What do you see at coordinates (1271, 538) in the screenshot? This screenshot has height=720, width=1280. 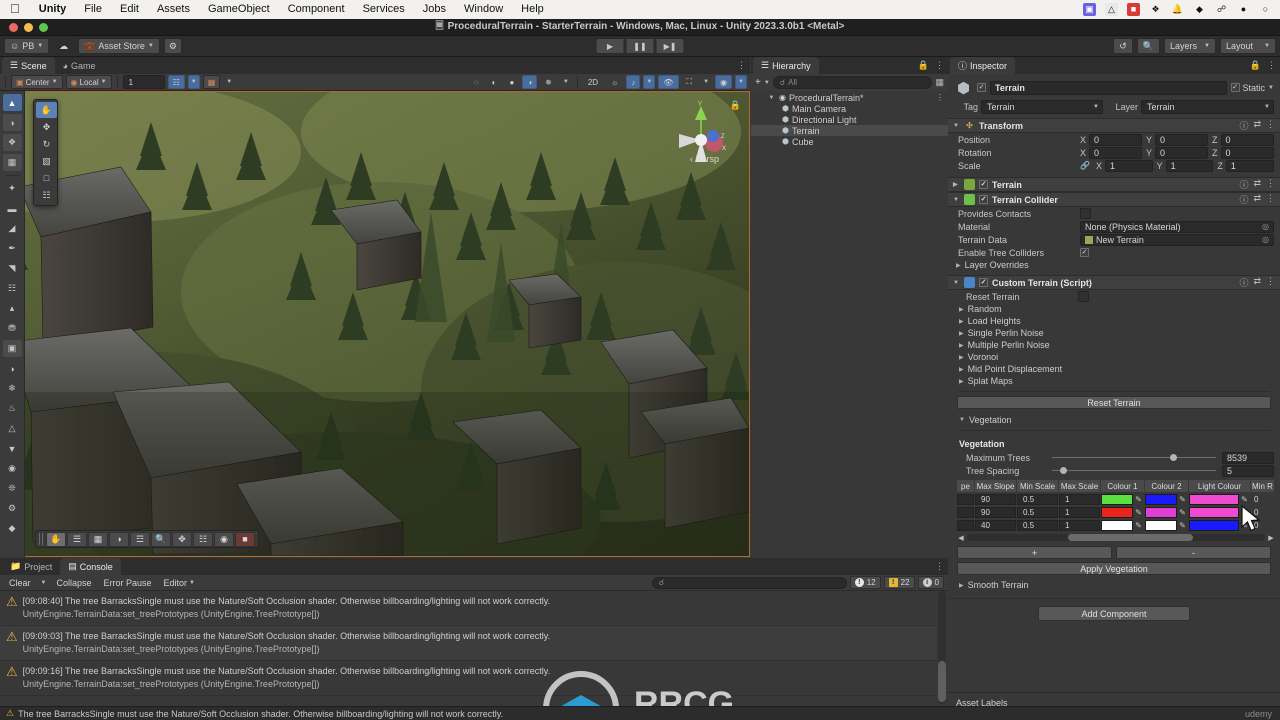 I see `scroll-right-icon: ▶` at bounding box center [1271, 538].